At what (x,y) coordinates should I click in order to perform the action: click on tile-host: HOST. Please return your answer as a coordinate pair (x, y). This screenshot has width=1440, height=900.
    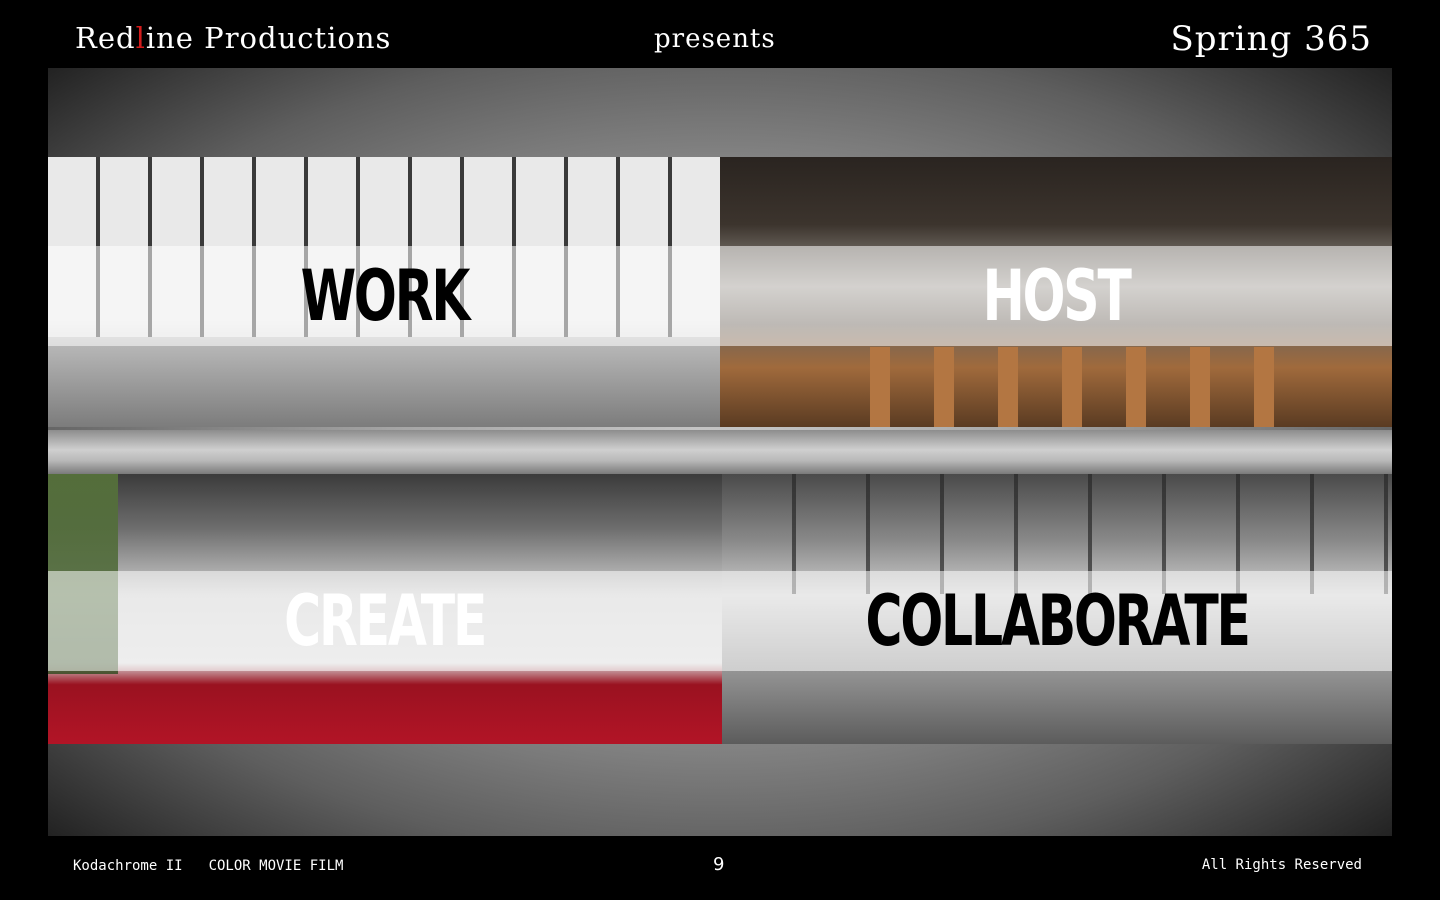
    Looking at the image, I should click on (1056, 292).